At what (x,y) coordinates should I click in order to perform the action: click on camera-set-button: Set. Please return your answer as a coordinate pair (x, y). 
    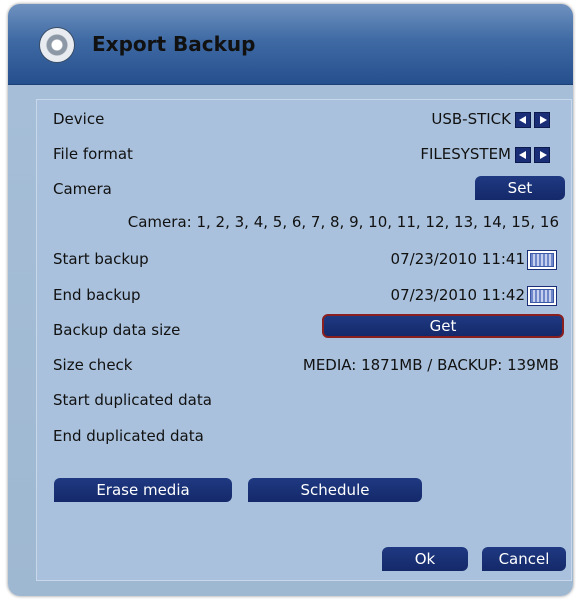
    Looking at the image, I should click on (520, 188).